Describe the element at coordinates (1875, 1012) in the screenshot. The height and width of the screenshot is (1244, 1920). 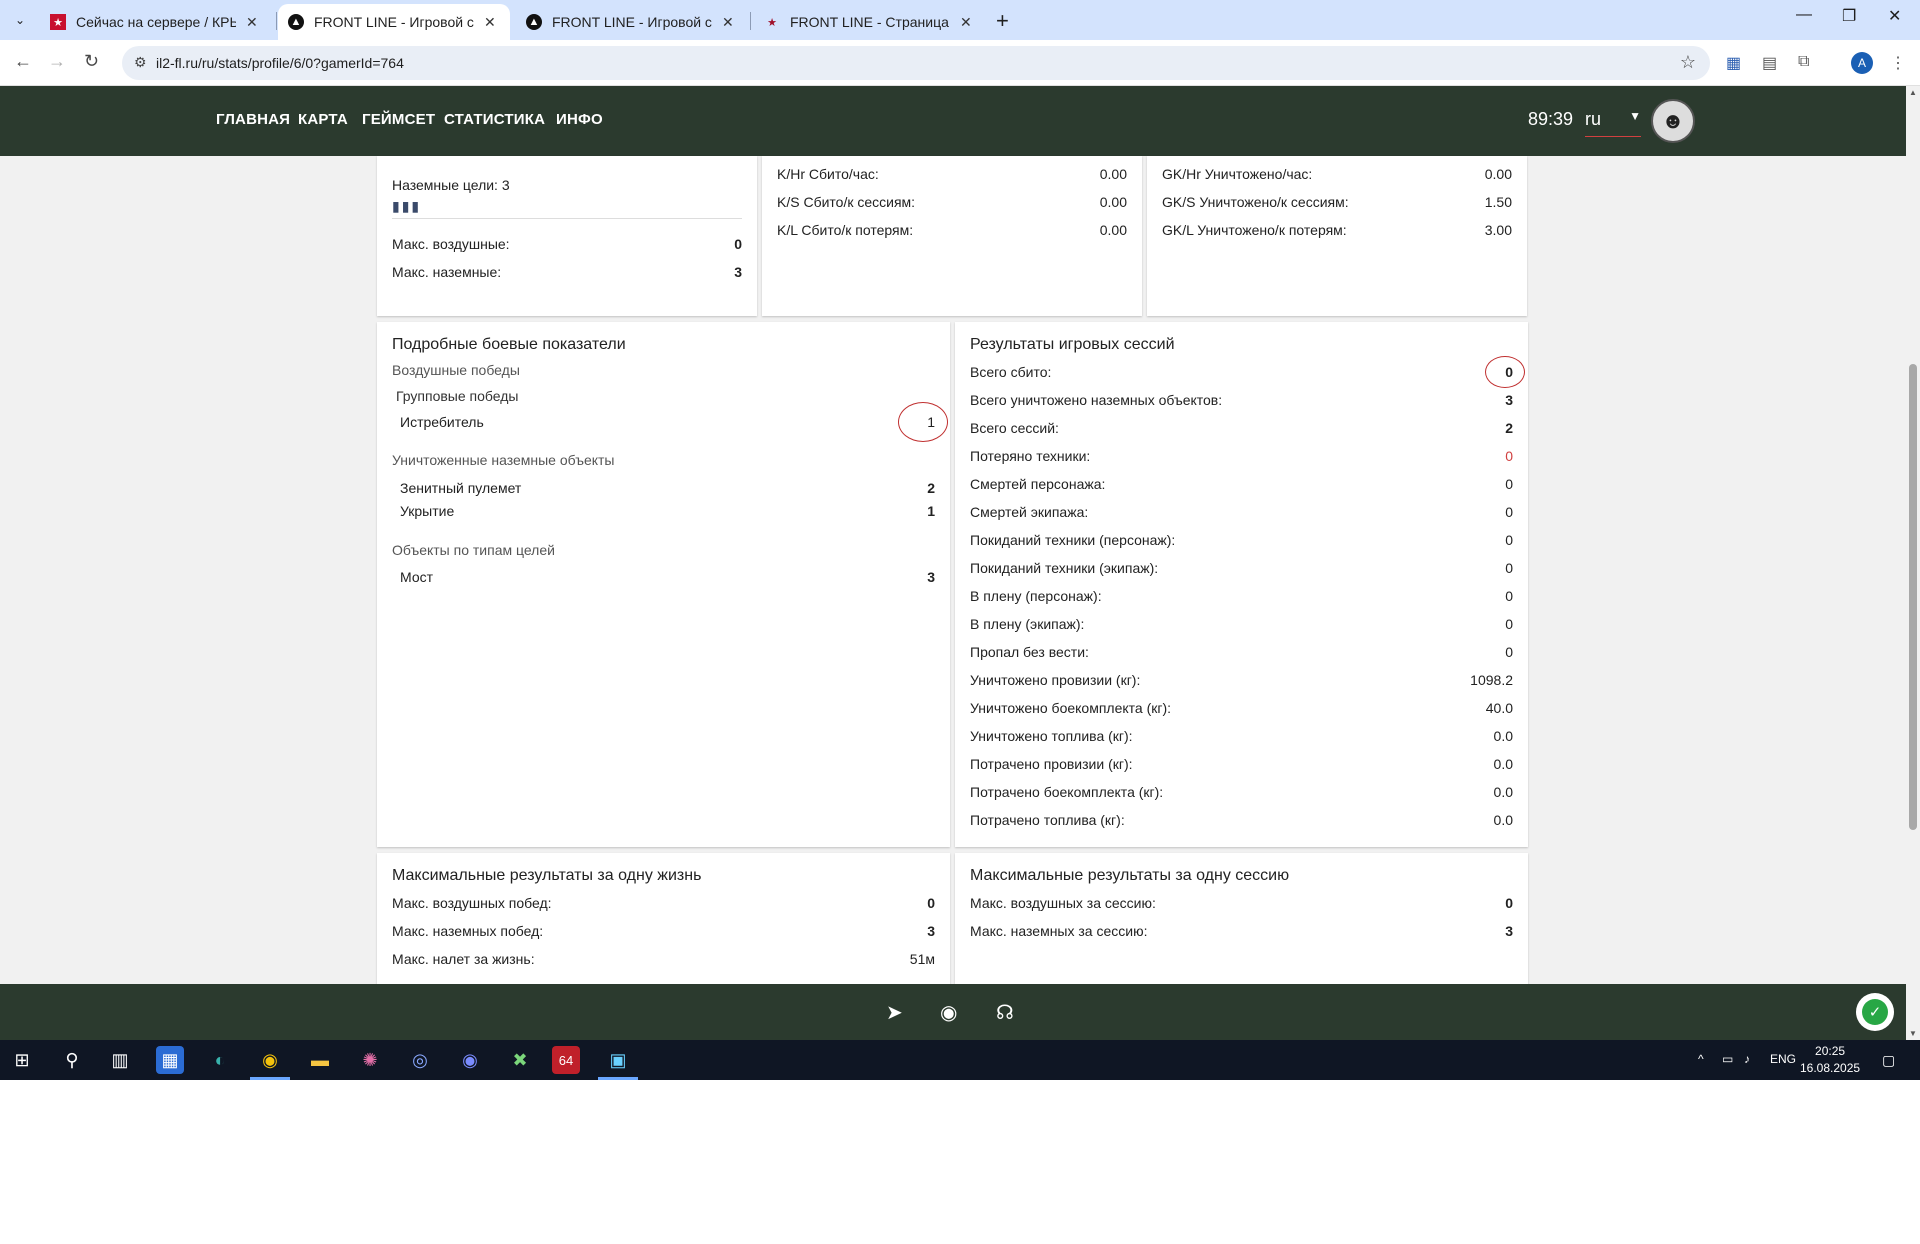
I see `security-shield-icon: ✓` at that location.